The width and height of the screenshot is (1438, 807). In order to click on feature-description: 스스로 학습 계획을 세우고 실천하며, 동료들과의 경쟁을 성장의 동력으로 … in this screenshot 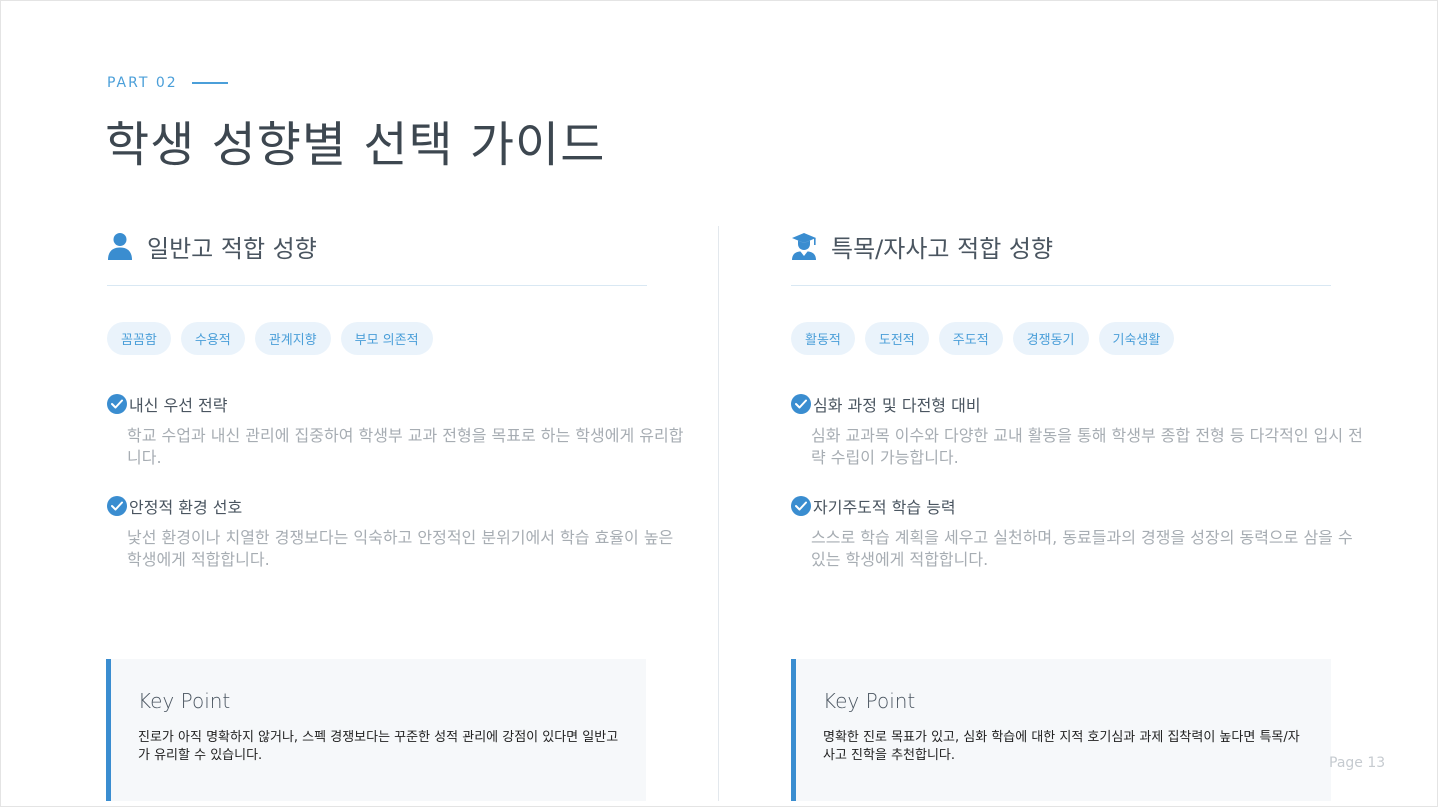, I will do `click(1082, 548)`.